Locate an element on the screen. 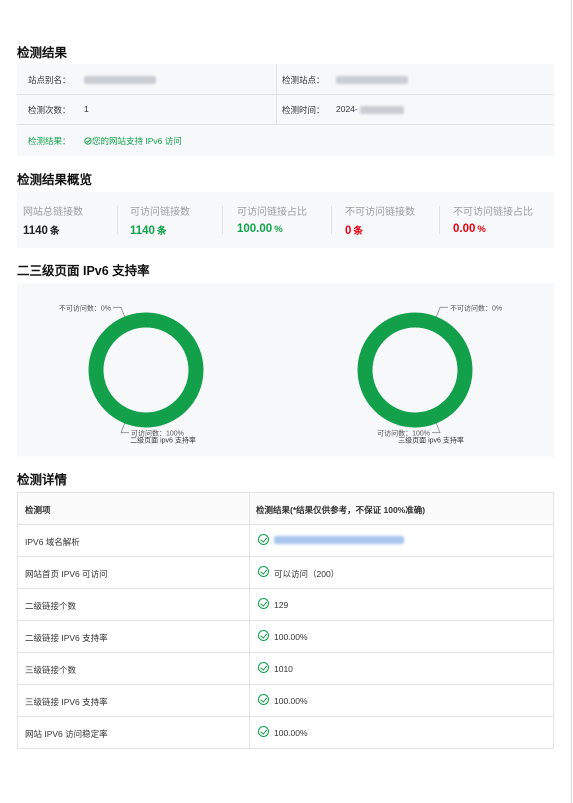 The width and height of the screenshot is (573, 803). table-cell-result-text: 129 is located at coordinates (281, 605).